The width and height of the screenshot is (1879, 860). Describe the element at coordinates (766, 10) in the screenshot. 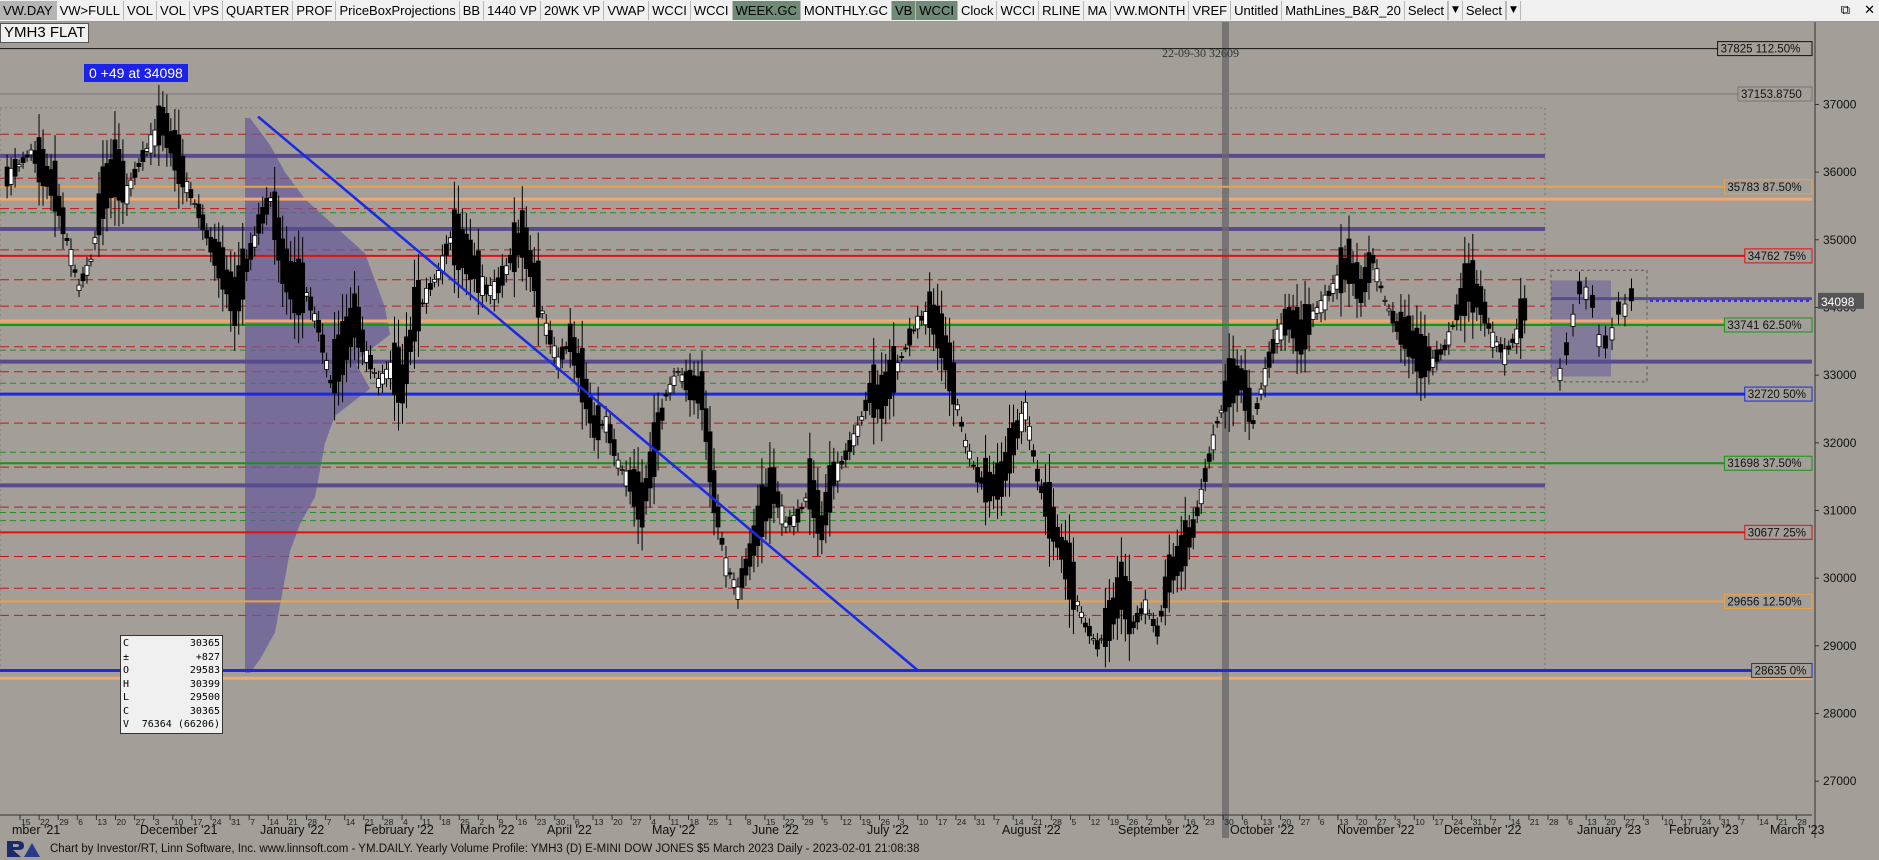

I see `toolbar-button-week-gc: WEEK.GC` at that location.